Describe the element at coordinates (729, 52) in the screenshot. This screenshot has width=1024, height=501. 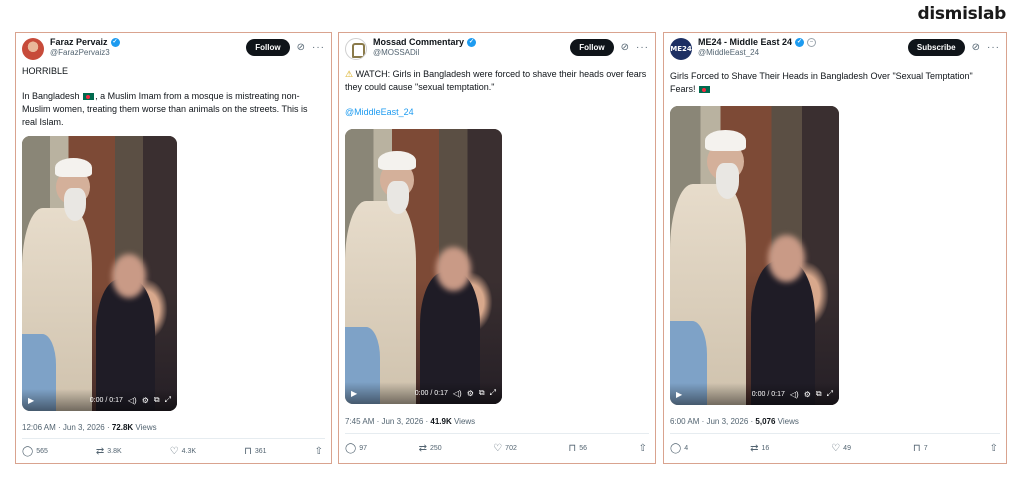
I see `author-handle: @MiddleEast_24` at that location.